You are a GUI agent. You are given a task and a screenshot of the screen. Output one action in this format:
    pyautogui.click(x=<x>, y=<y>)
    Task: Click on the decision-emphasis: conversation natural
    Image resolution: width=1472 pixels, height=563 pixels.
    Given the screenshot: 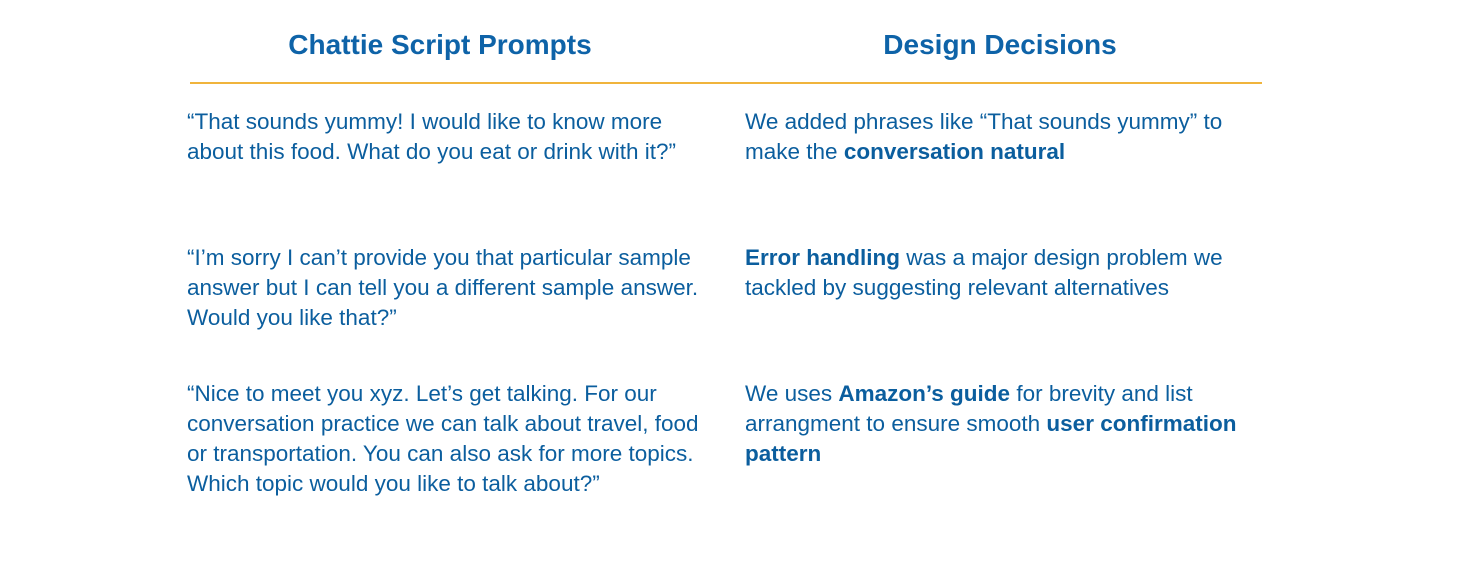 What is the action you would take?
    pyautogui.click(x=954, y=151)
    